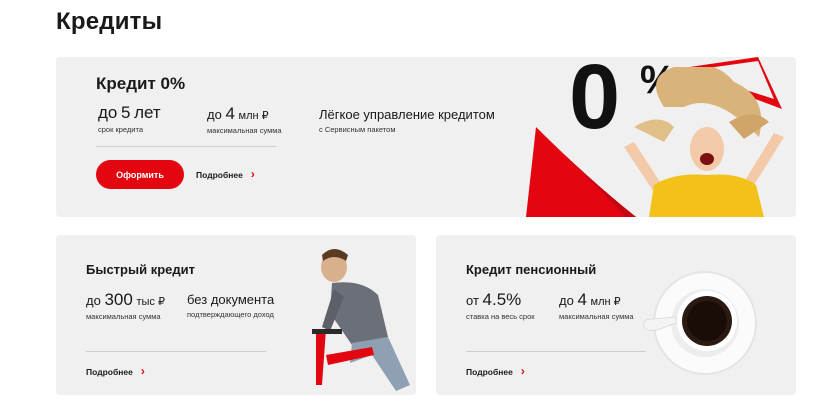 This screenshot has width=825, height=409. What do you see at coordinates (147, 112) in the screenshot?
I see `term-unit: лет` at bounding box center [147, 112].